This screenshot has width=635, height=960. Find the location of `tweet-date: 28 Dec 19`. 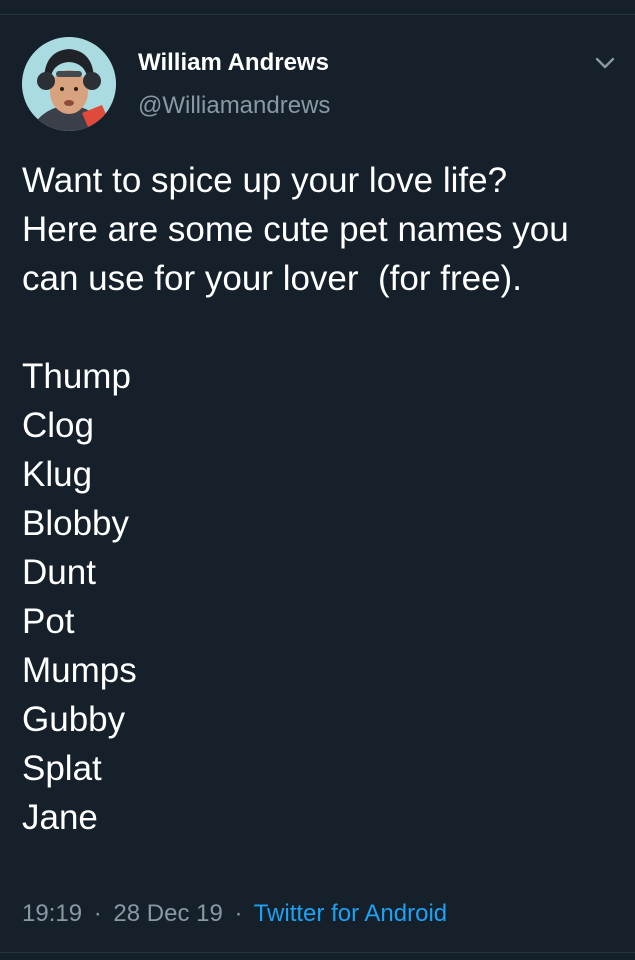

tweet-date: 28 Dec 19 is located at coordinates (167, 913).